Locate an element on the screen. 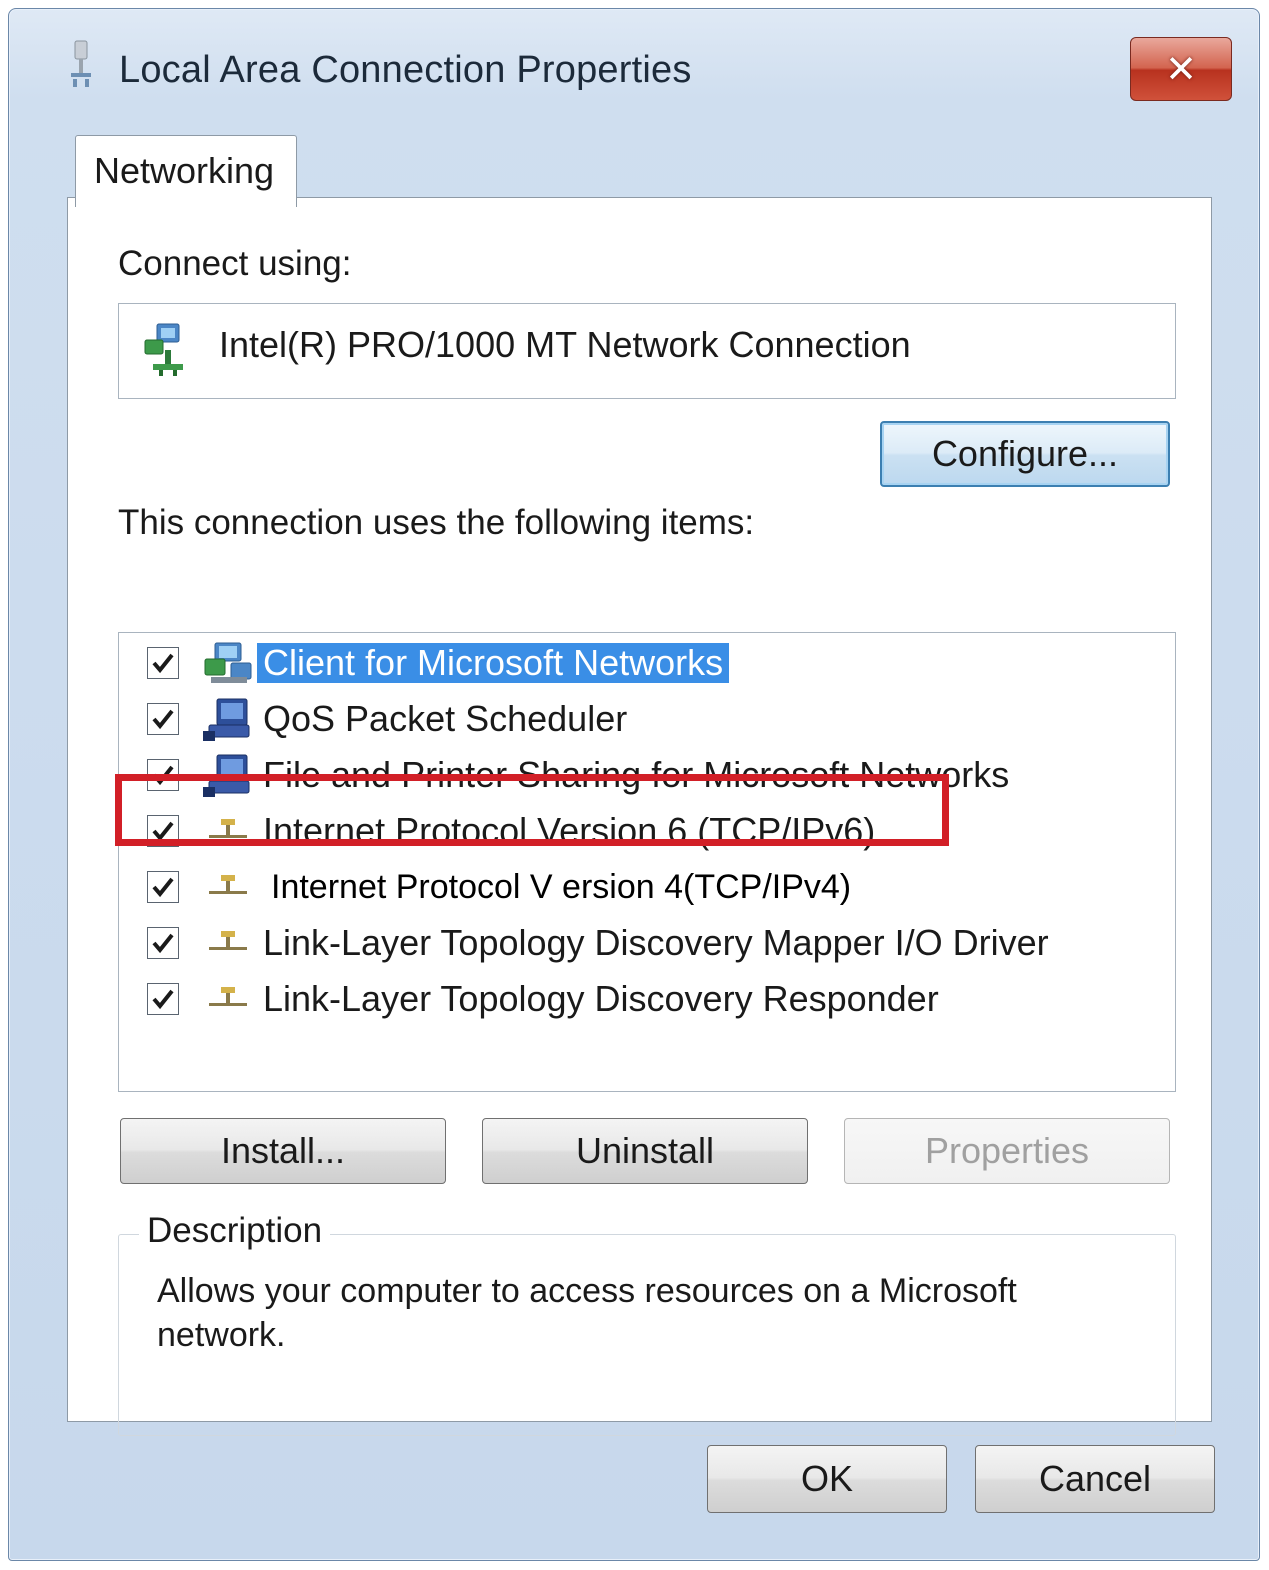 The height and width of the screenshot is (1570, 1269). window-title: Local Area Connection Properties is located at coordinates (405, 70).